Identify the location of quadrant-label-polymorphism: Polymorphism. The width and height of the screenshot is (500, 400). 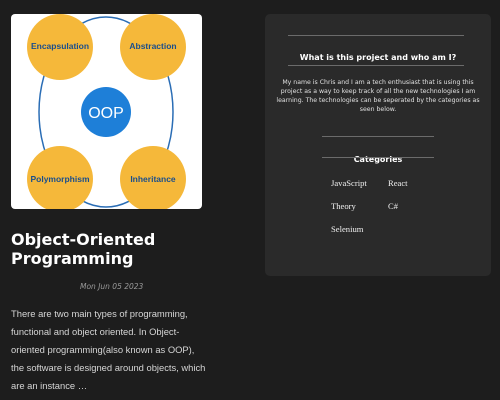
(59, 179).